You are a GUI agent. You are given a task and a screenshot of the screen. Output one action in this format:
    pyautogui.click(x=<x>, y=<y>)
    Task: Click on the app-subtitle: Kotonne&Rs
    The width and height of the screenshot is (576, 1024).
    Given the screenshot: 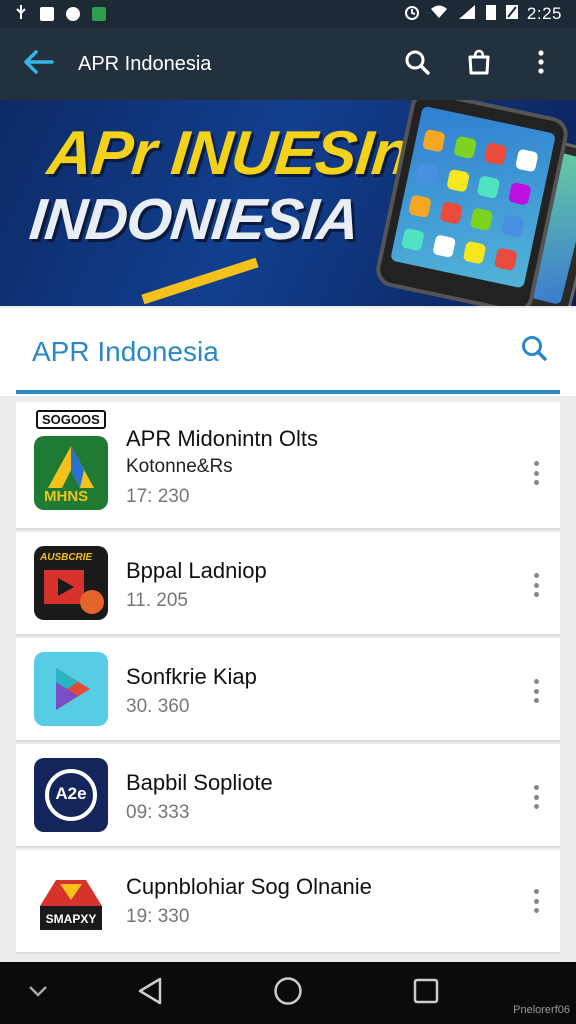 What is the action you would take?
    pyautogui.click(x=179, y=466)
    